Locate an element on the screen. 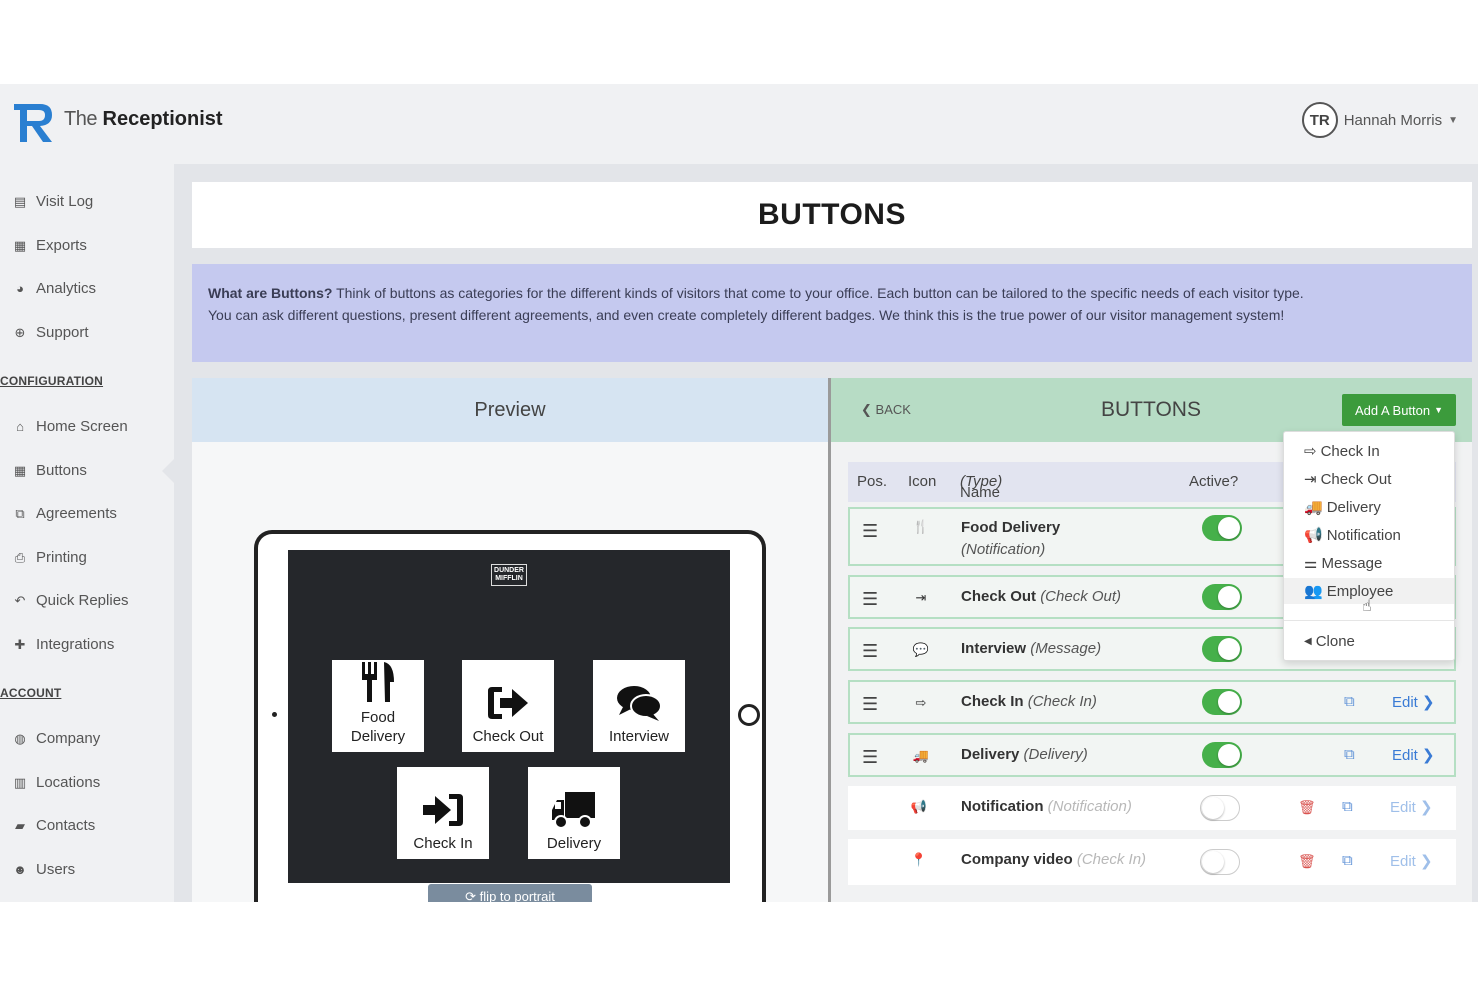 This screenshot has width=1480, height=987. sidebar-item-label: Contacts is located at coordinates (66, 825).